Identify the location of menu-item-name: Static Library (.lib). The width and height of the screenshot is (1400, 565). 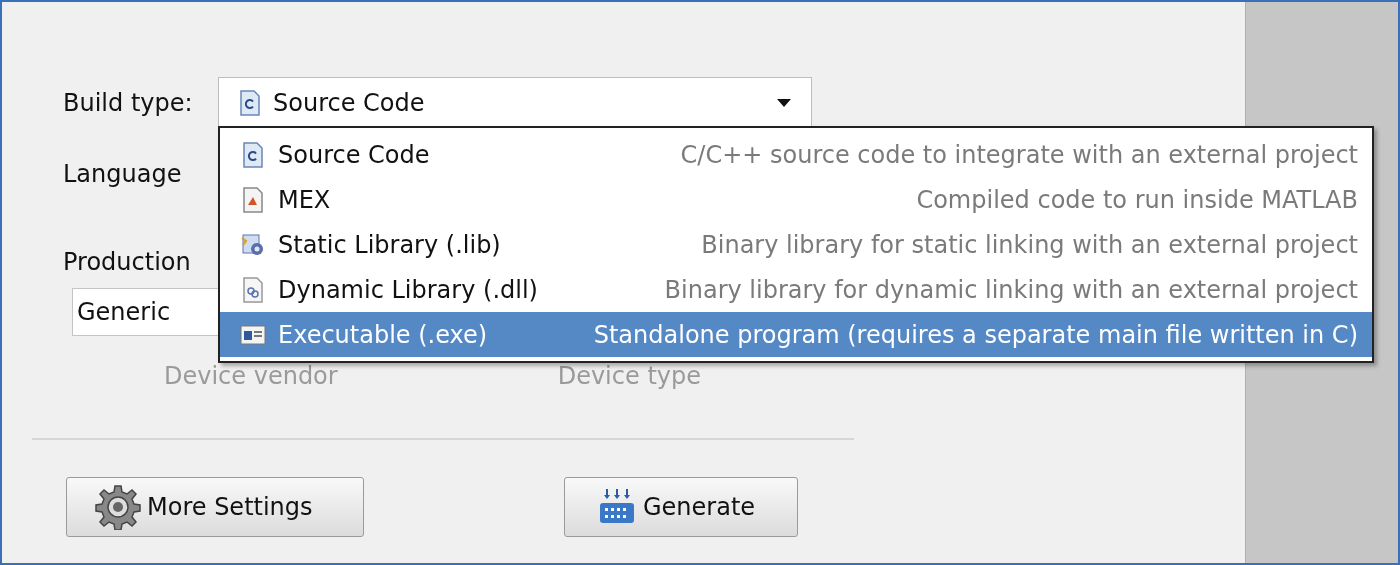
(389, 245).